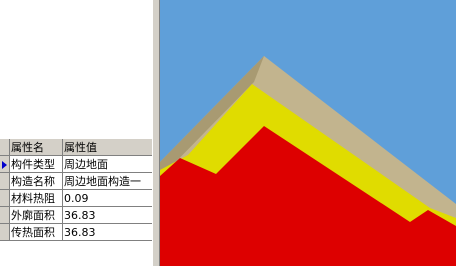 The height and width of the screenshot is (266, 456). I want to click on property-name-cell: 构造名称, so click(36, 181).